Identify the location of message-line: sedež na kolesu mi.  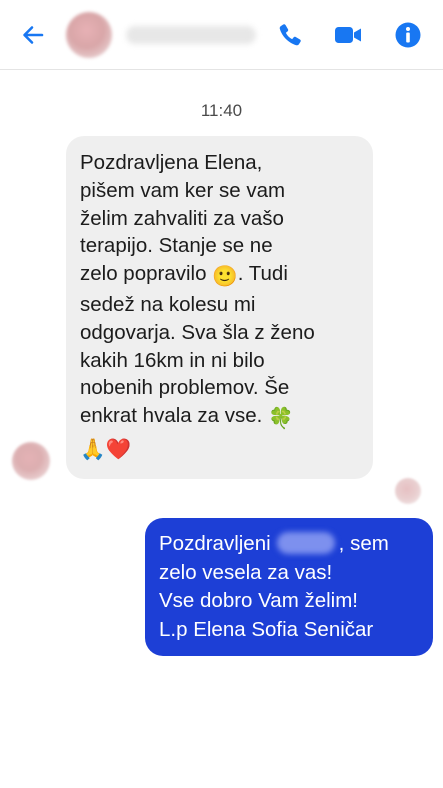
(168, 304).